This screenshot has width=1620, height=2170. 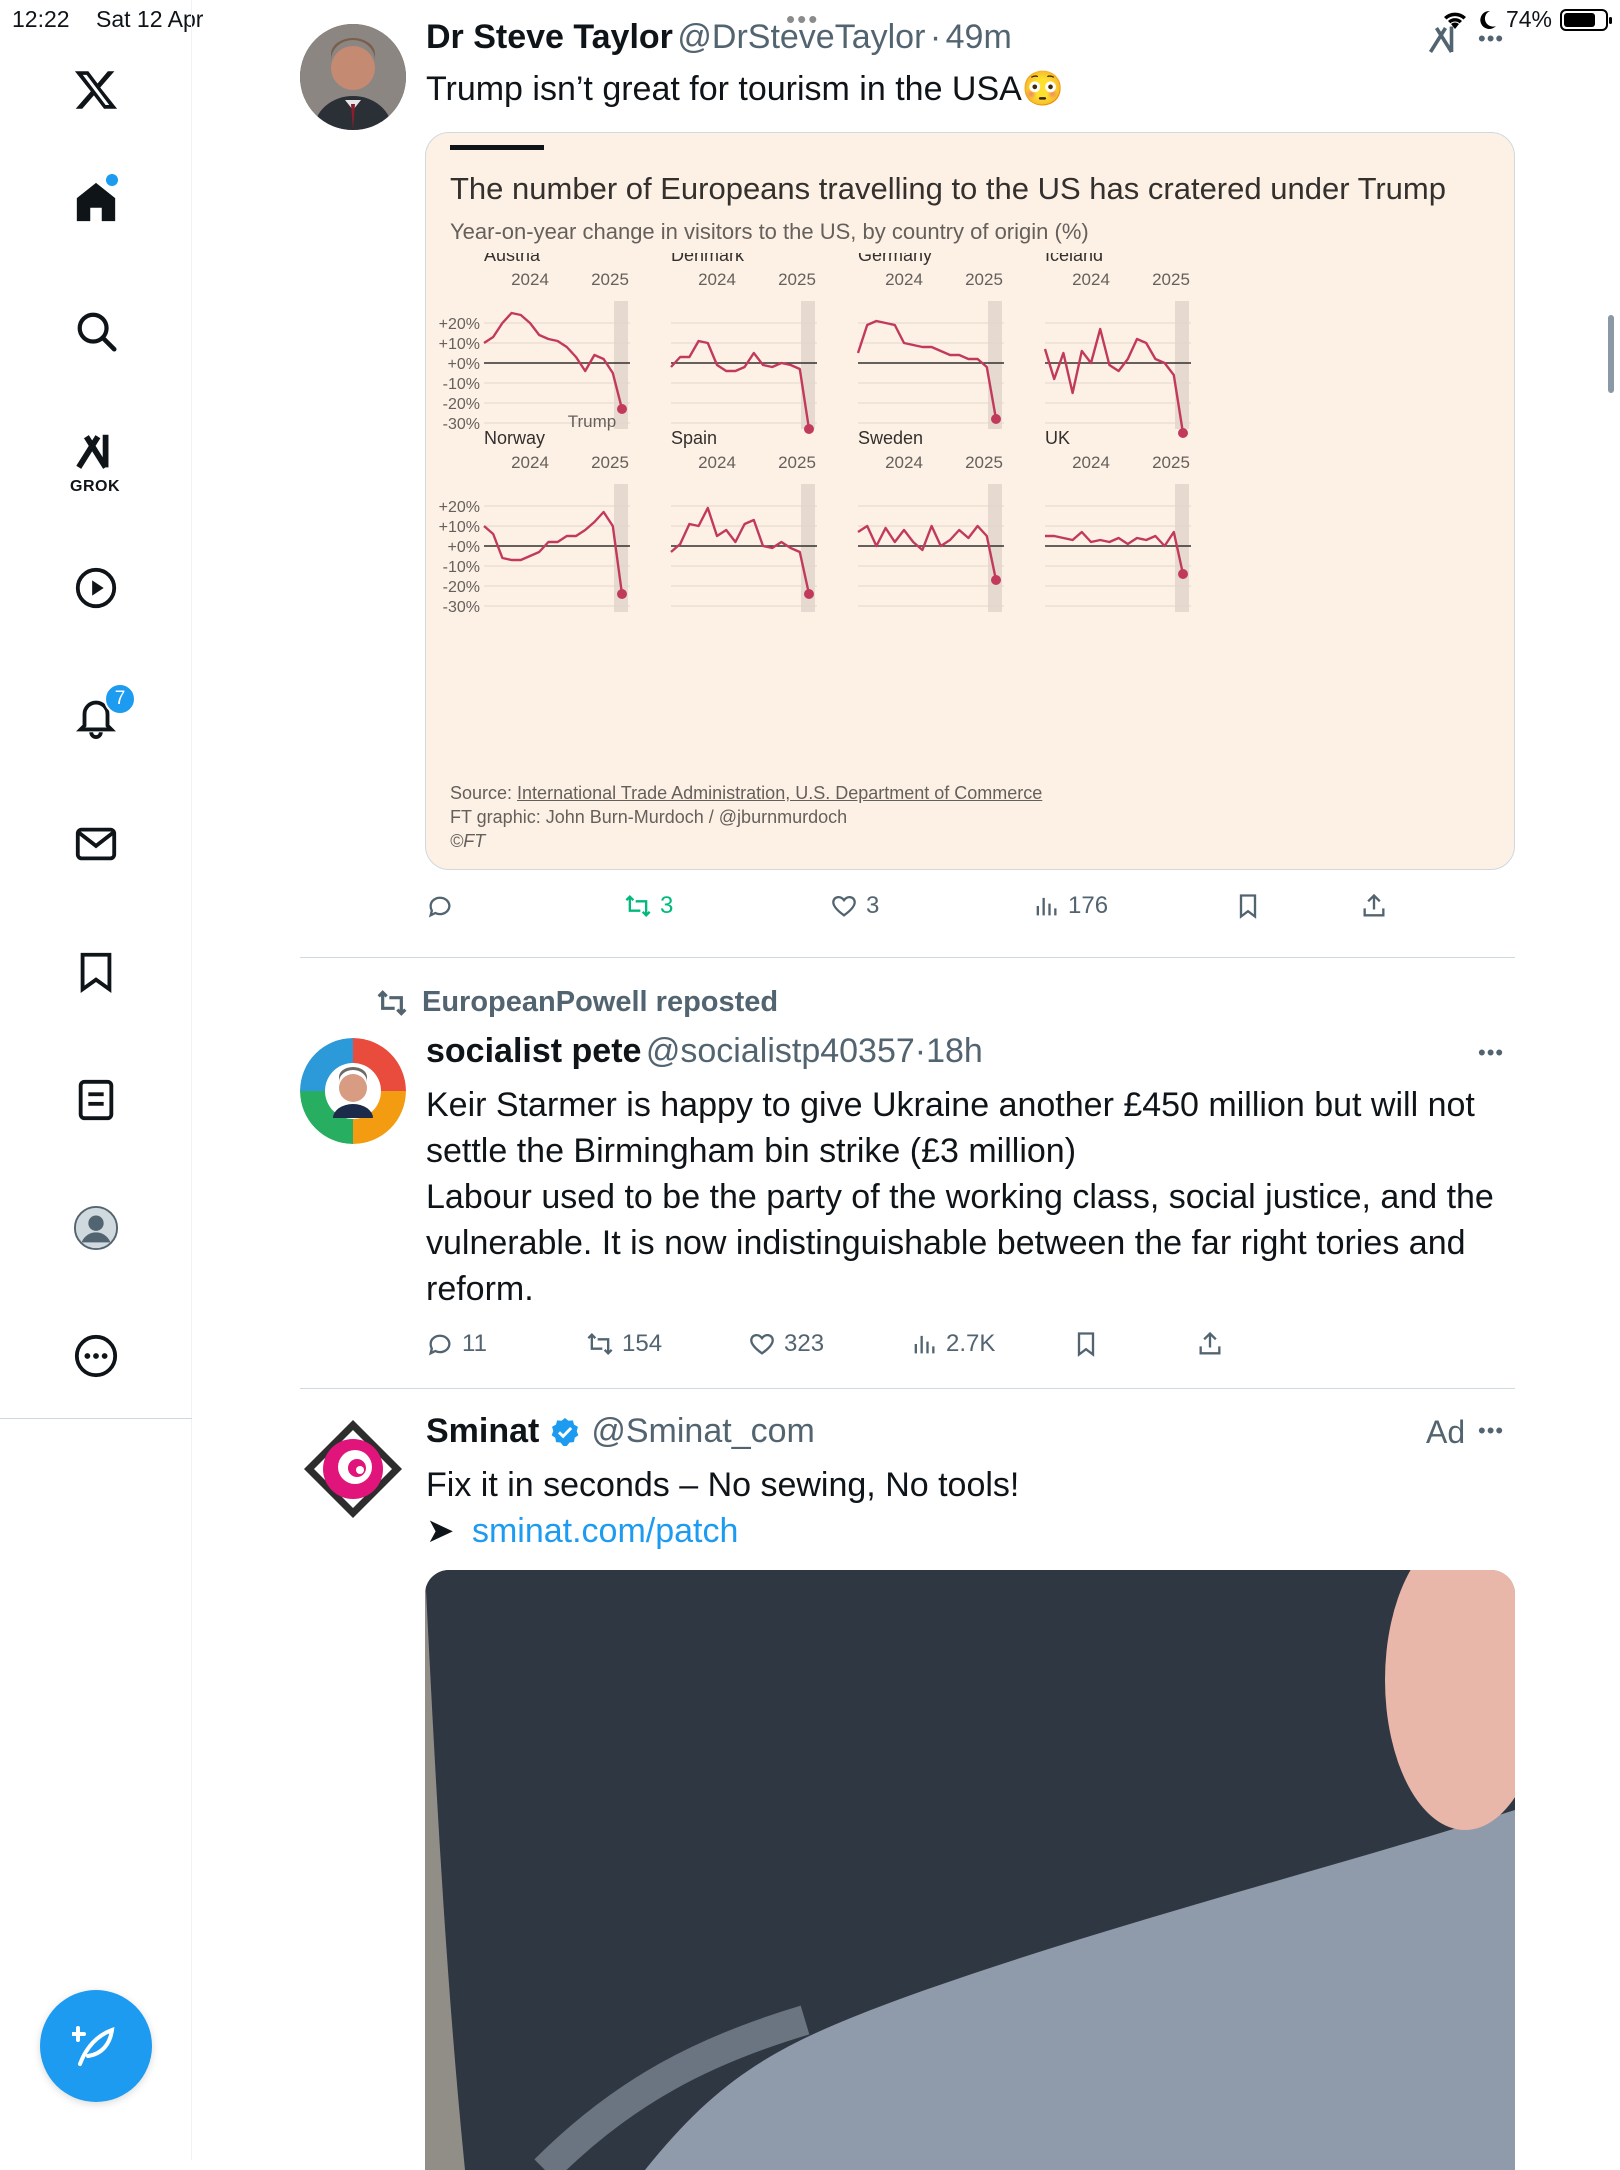 What do you see at coordinates (533, 1051) in the screenshot?
I see `author-name: socialist pete` at bounding box center [533, 1051].